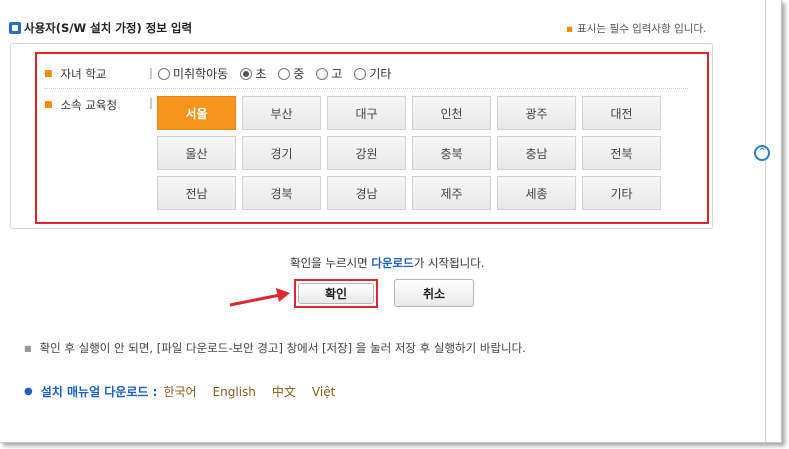  I want to click on manual-language-link: 中文, so click(284, 391).